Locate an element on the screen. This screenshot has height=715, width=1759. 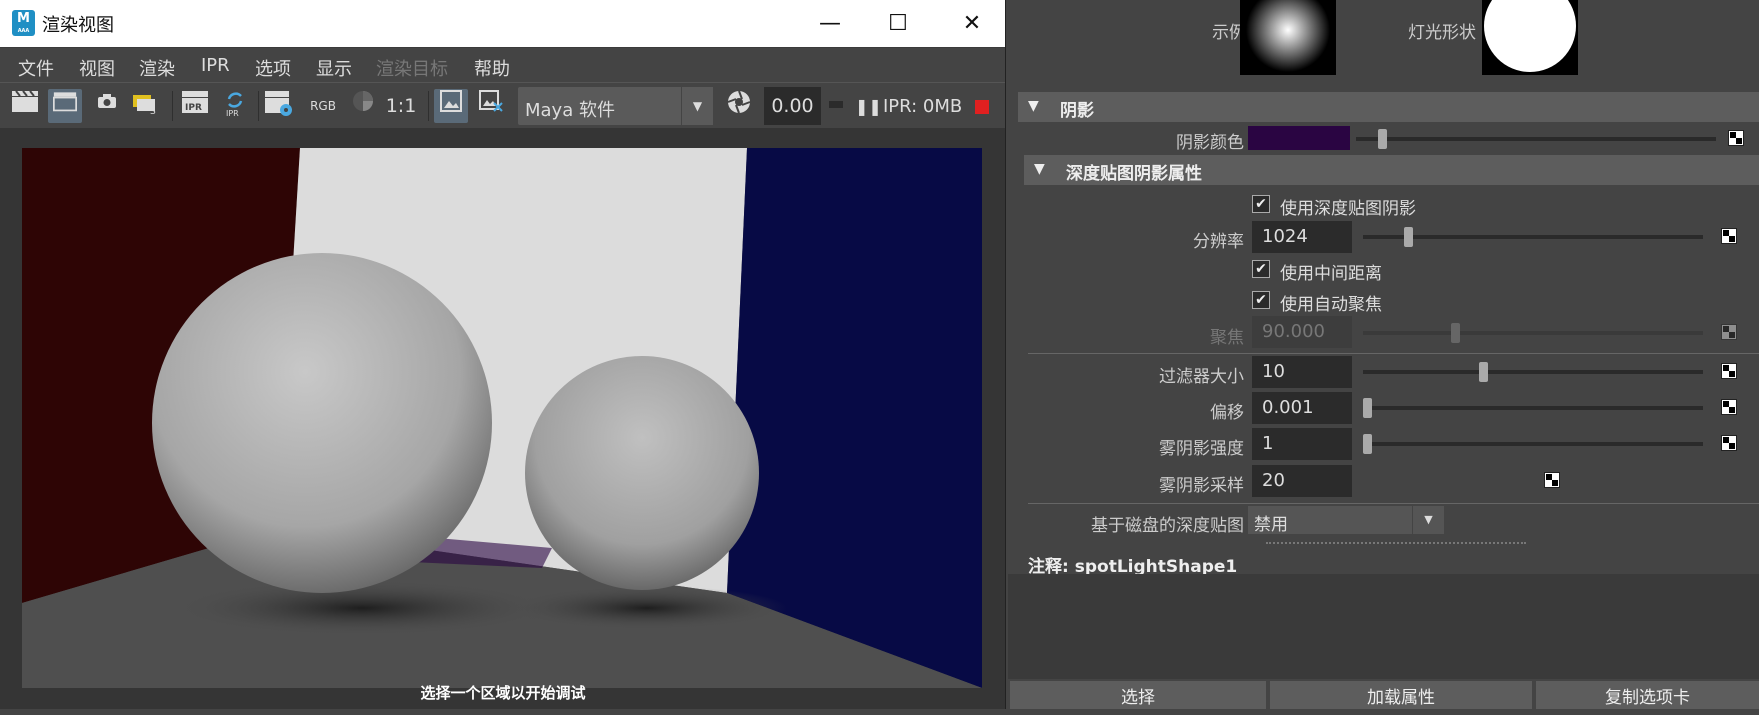
fog-intensity-field: 1 is located at coordinates (1302, 444).